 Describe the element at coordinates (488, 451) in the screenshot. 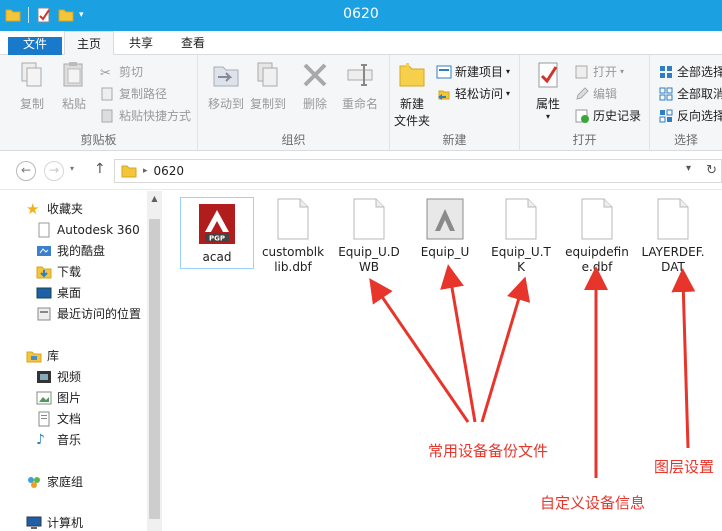

I see `annotation-backup-files: 常用设备备份文件` at that location.